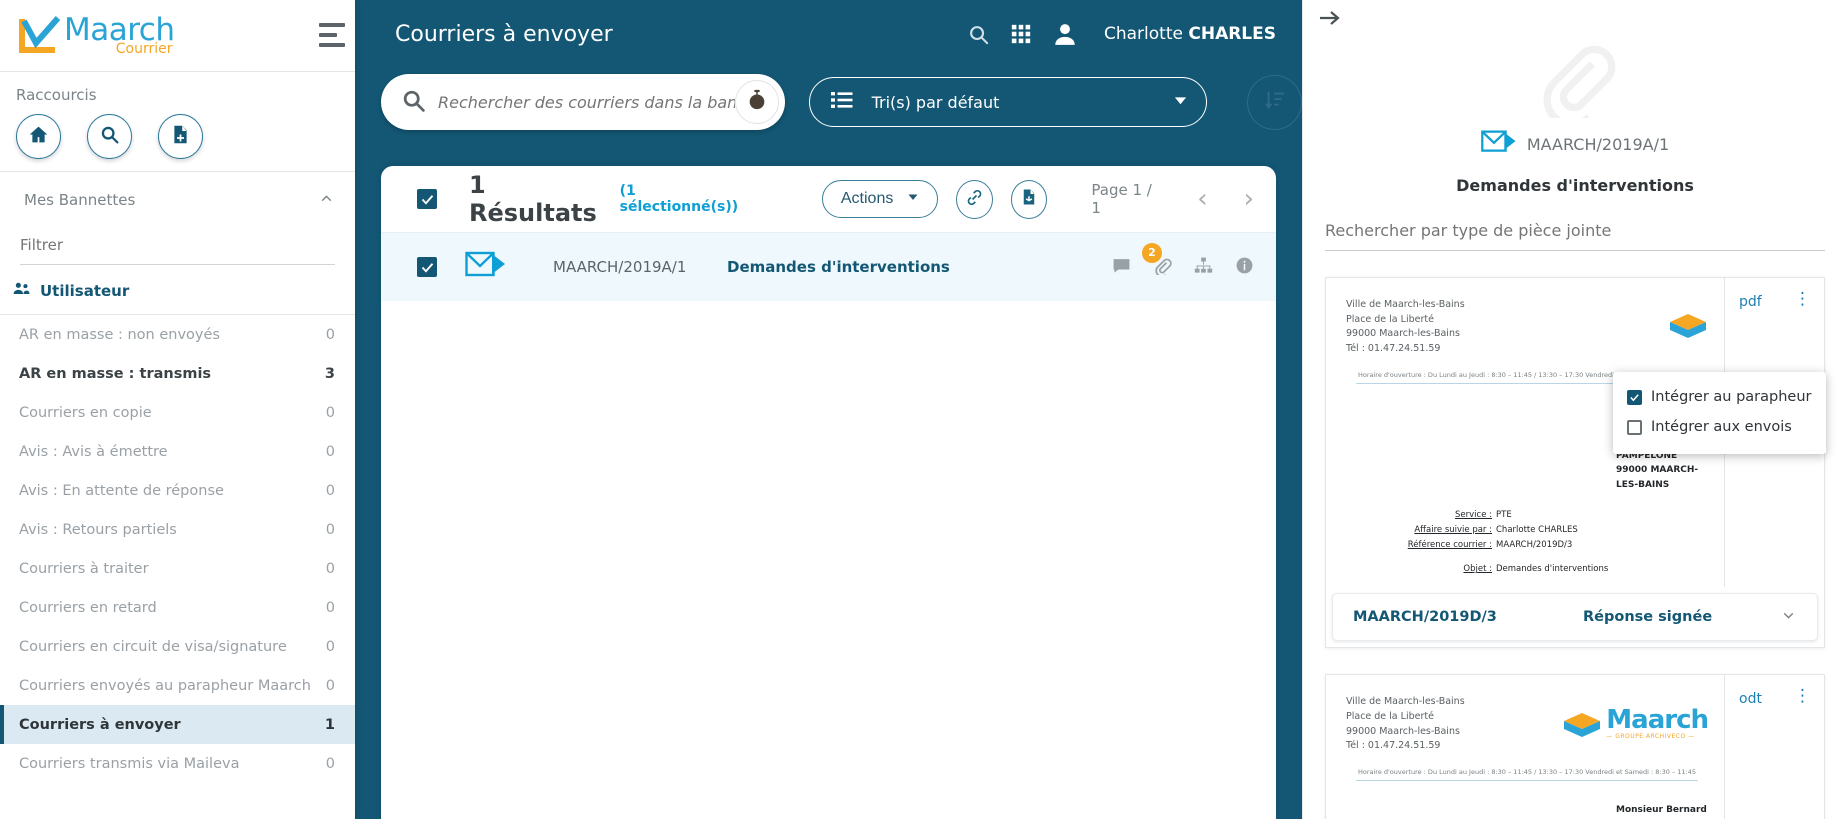  Describe the element at coordinates (427, 267) in the screenshot. I see `row-checkbox` at that location.